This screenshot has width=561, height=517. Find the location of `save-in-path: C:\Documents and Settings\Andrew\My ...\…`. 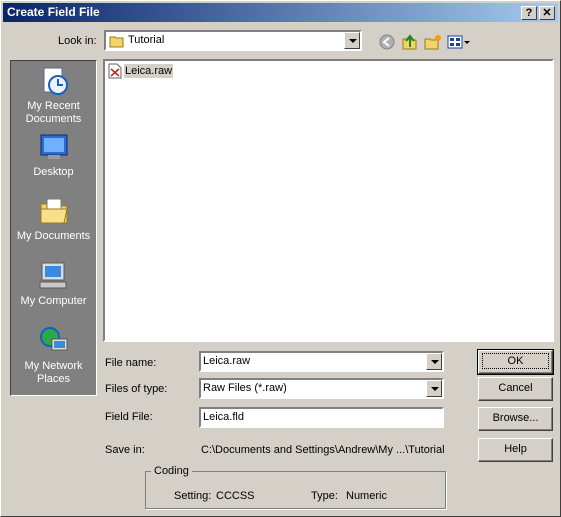

save-in-path: C:\Documents and Settings\Andrew\My ...\… is located at coordinates (323, 450).